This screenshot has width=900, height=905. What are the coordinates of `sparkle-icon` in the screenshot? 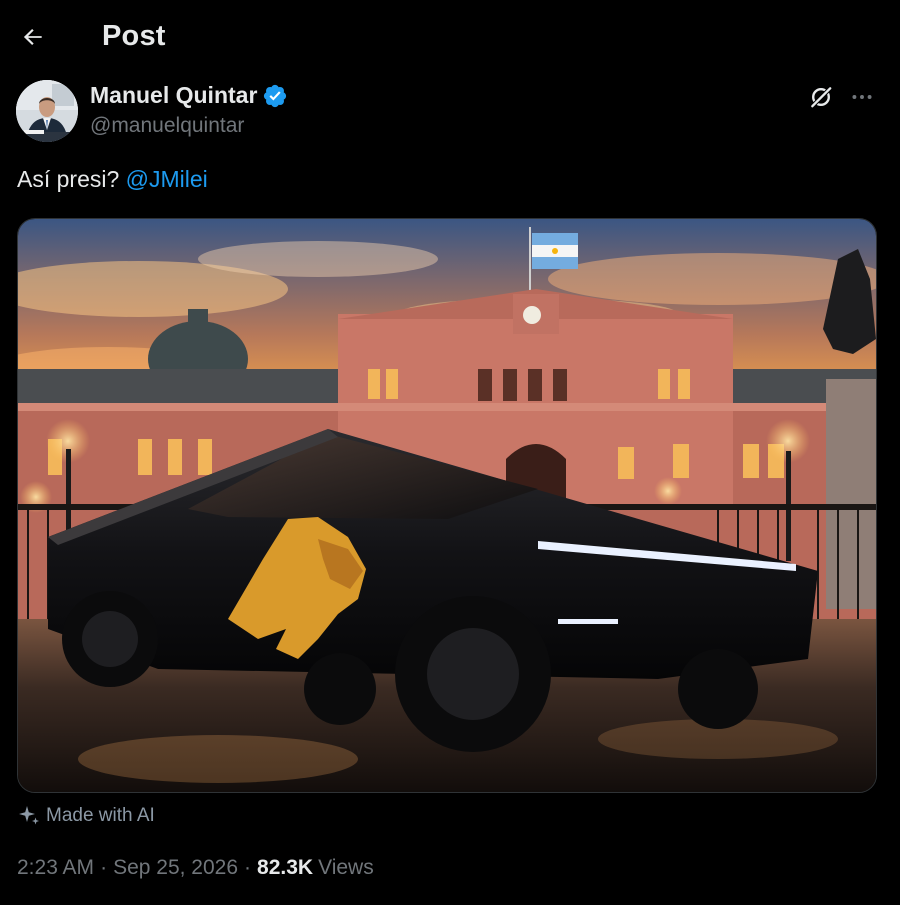 It's located at (29, 816).